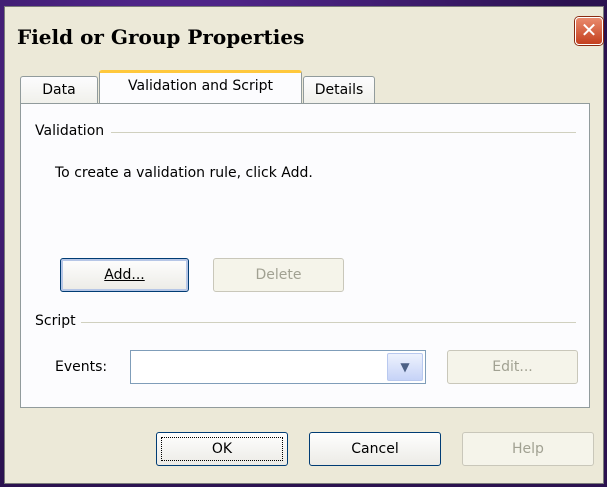 Image resolution: width=607 pixels, height=487 pixels. I want to click on help-button: Help, so click(528, 449).